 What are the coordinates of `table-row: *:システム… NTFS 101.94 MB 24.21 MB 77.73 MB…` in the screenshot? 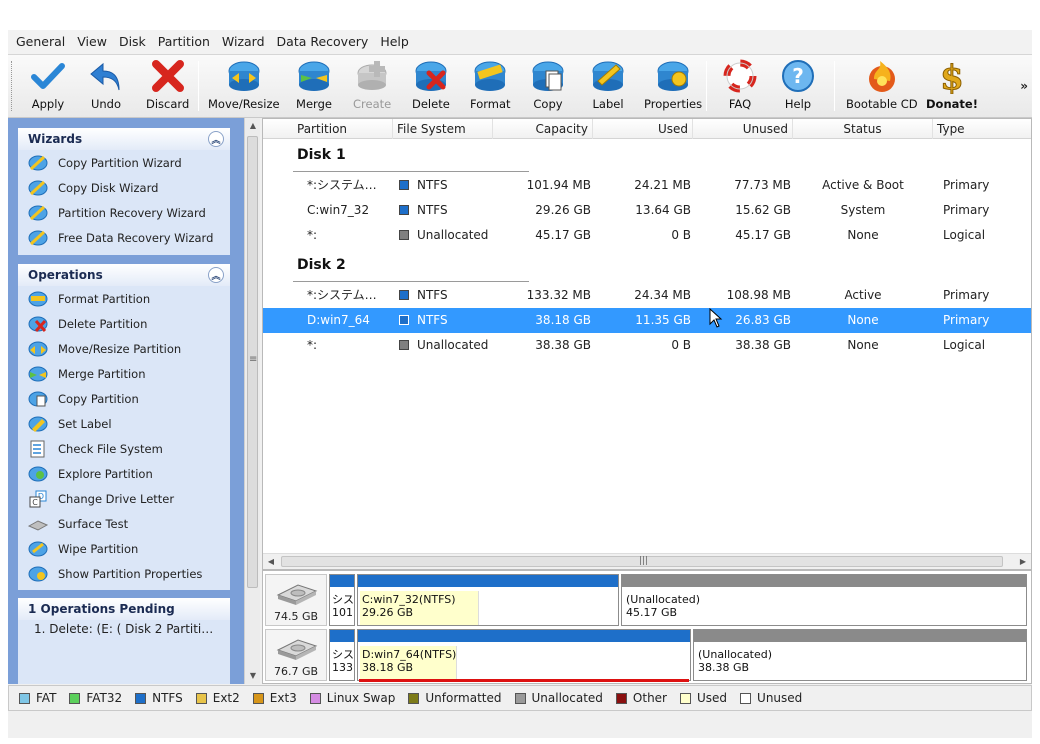 It's located at (647, 185).